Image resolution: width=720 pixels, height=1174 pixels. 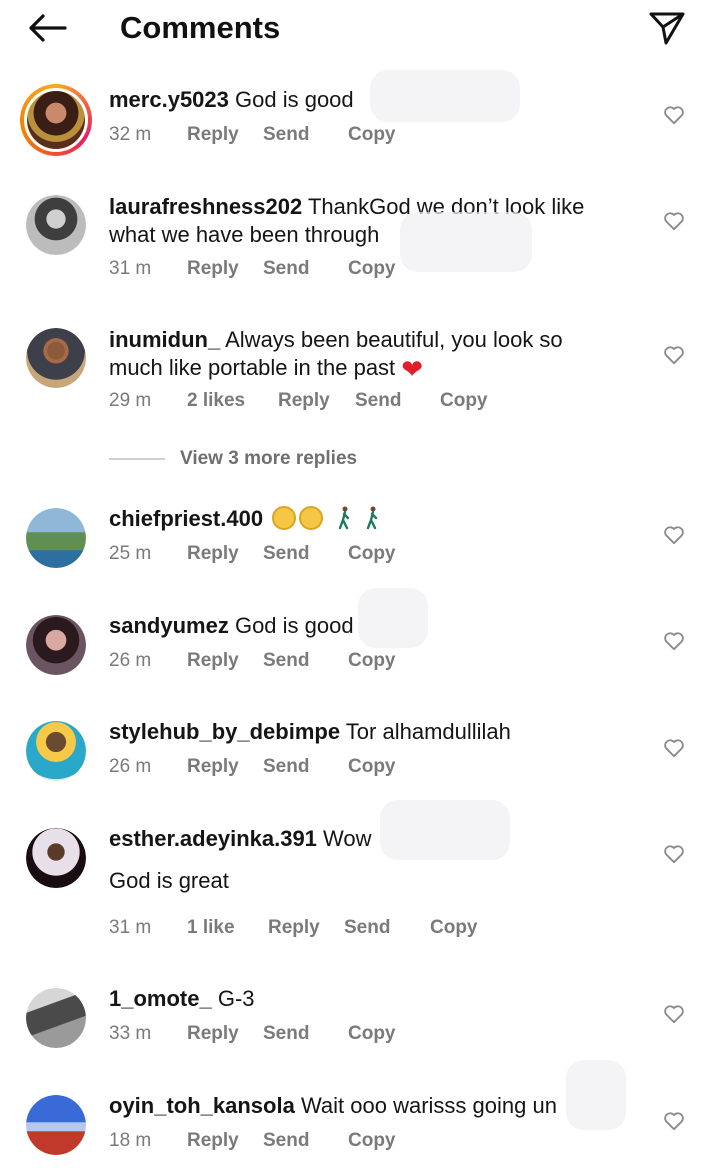 What do you see at coordinates (130, 134) in the screenshot?
I see `comment-time: 32 m` at bounding box center [130, 134].